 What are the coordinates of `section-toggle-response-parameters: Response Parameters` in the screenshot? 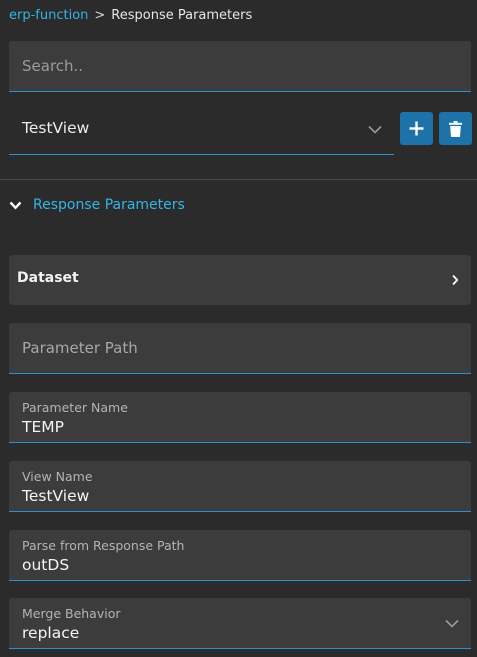 It's located at (97, 205).